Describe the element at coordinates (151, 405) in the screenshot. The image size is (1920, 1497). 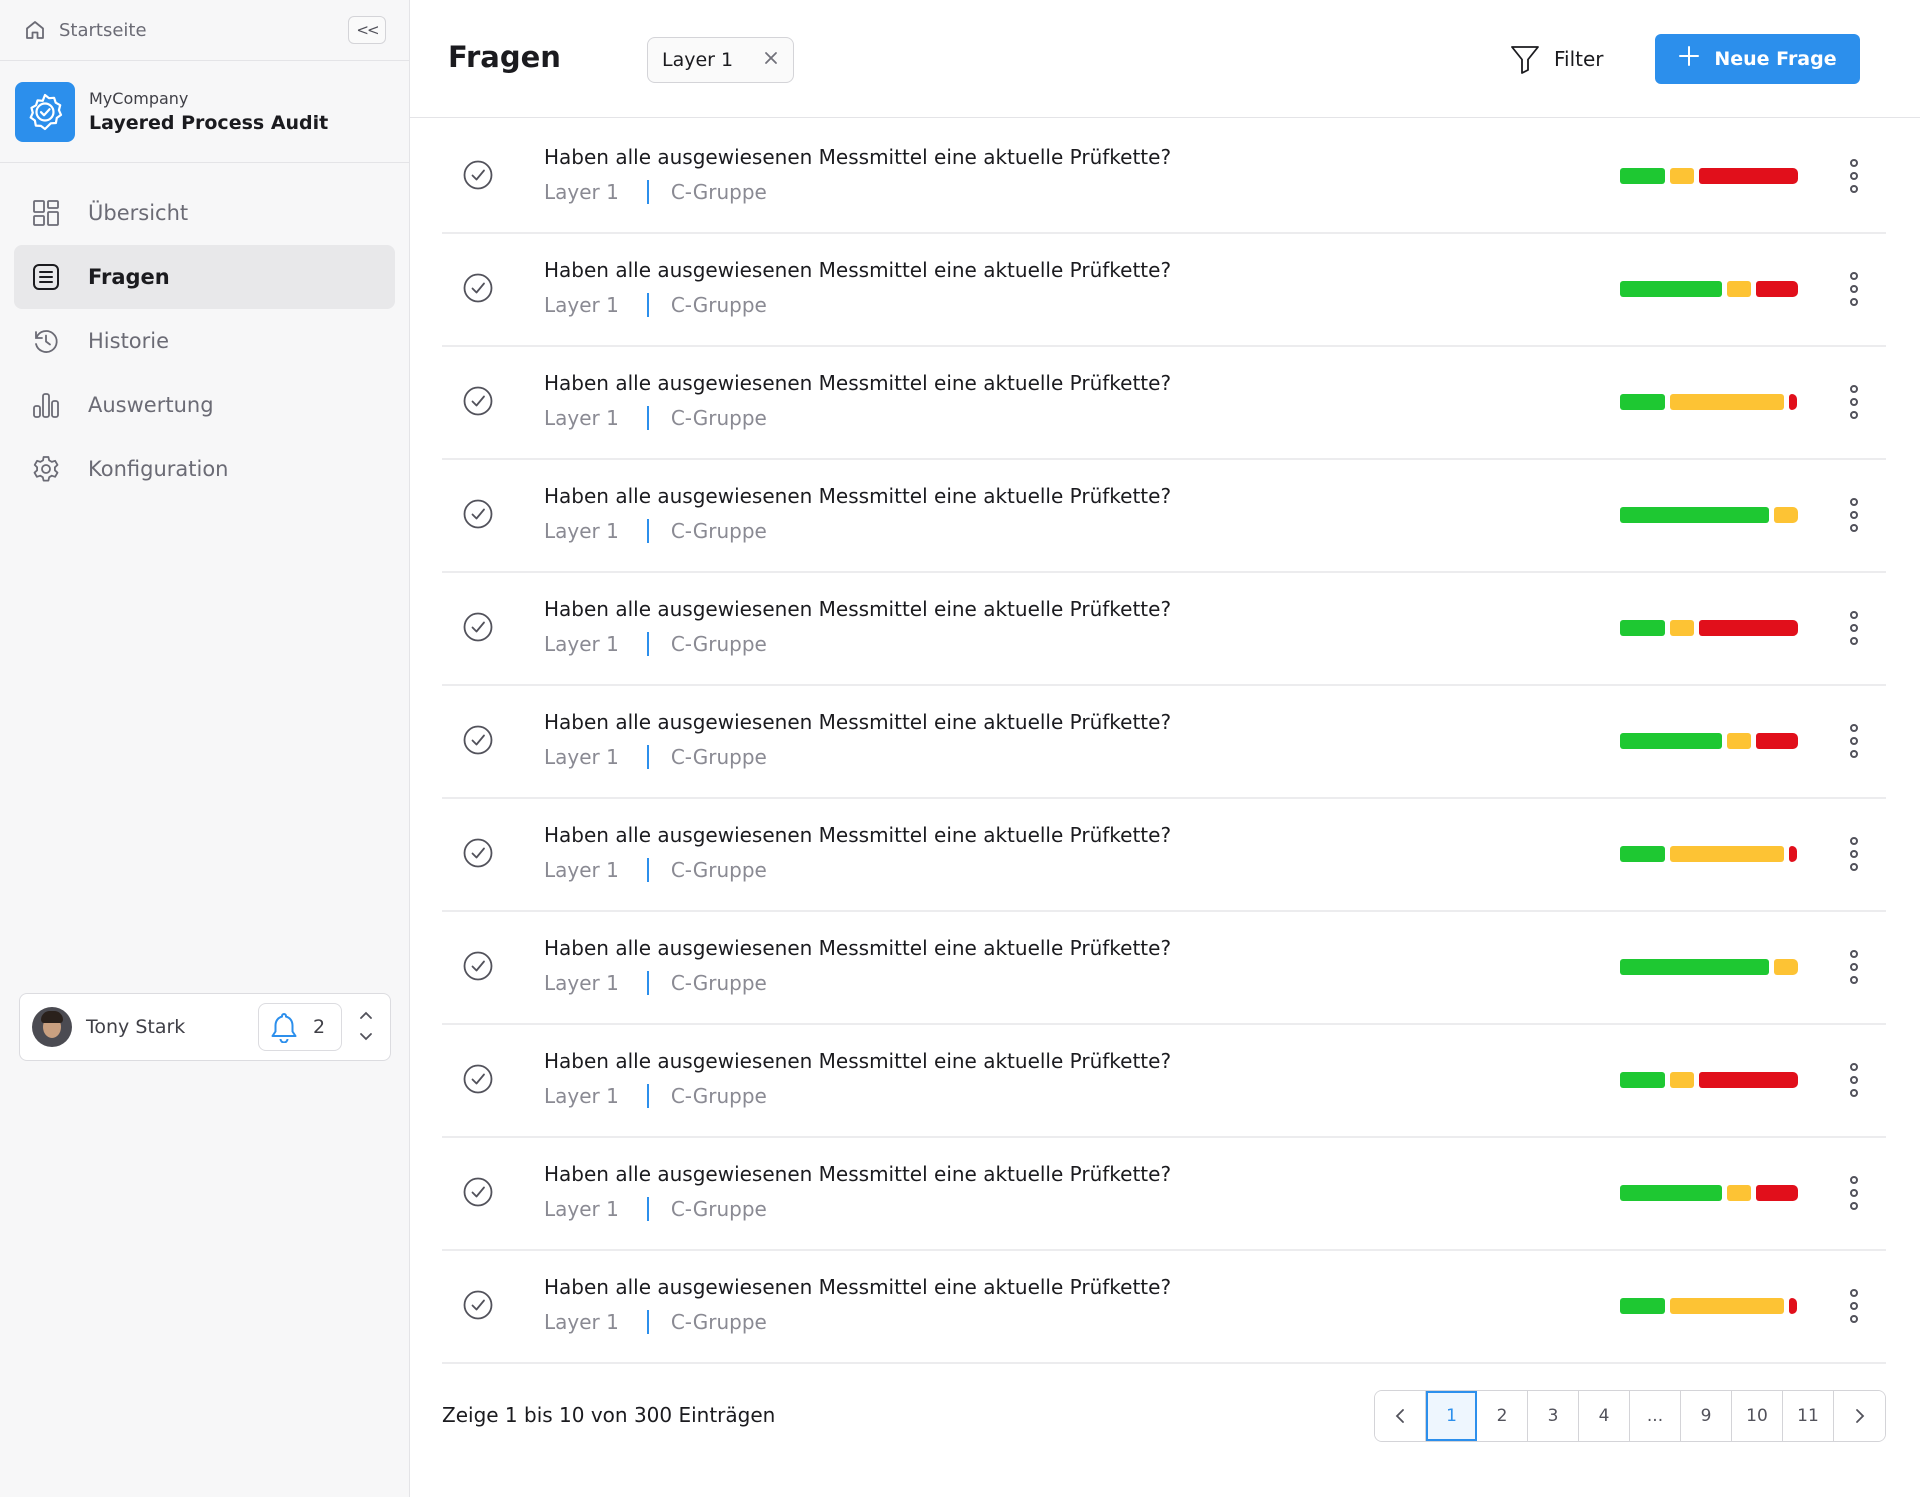
I see `nav-label: Auswertung` at that location.